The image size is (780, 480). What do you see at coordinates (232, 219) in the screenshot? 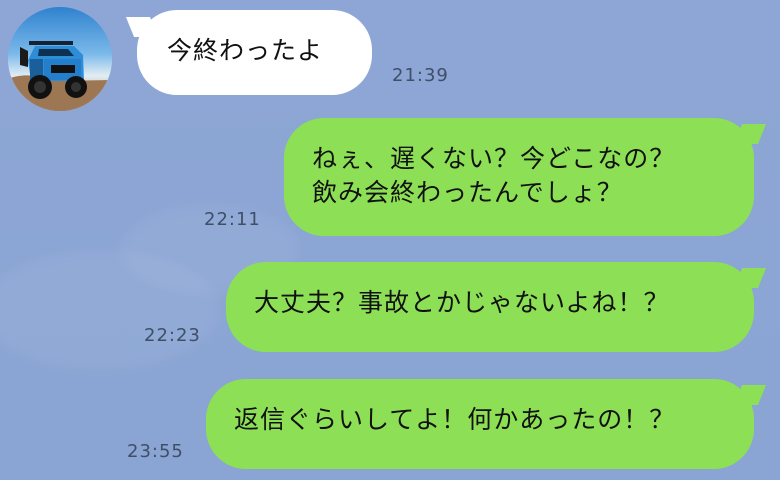
I see `message-timestamp: 22:11` at bounding box center [232, 219].